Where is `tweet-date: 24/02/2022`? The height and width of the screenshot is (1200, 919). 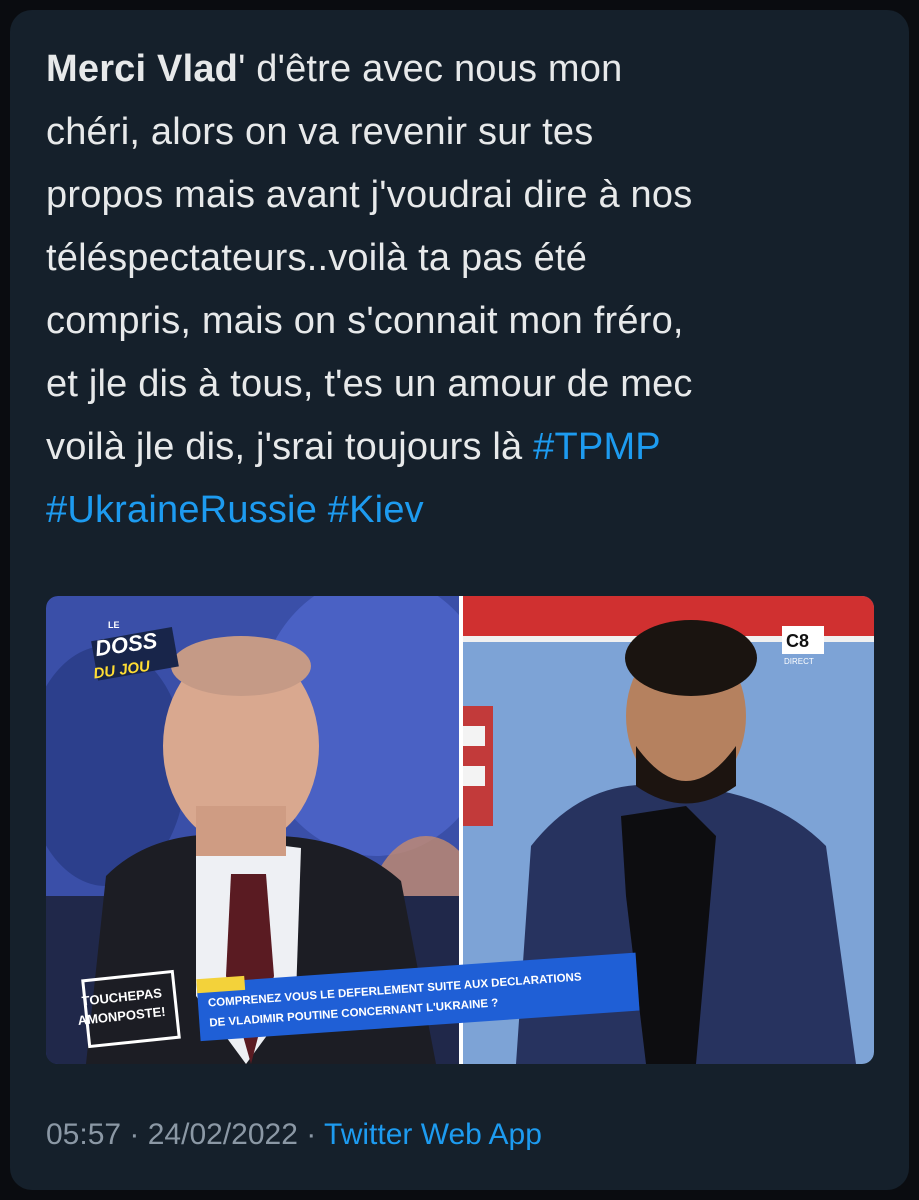
tweet-date: 24/02/2022 is located at coordinates (223, 1134).